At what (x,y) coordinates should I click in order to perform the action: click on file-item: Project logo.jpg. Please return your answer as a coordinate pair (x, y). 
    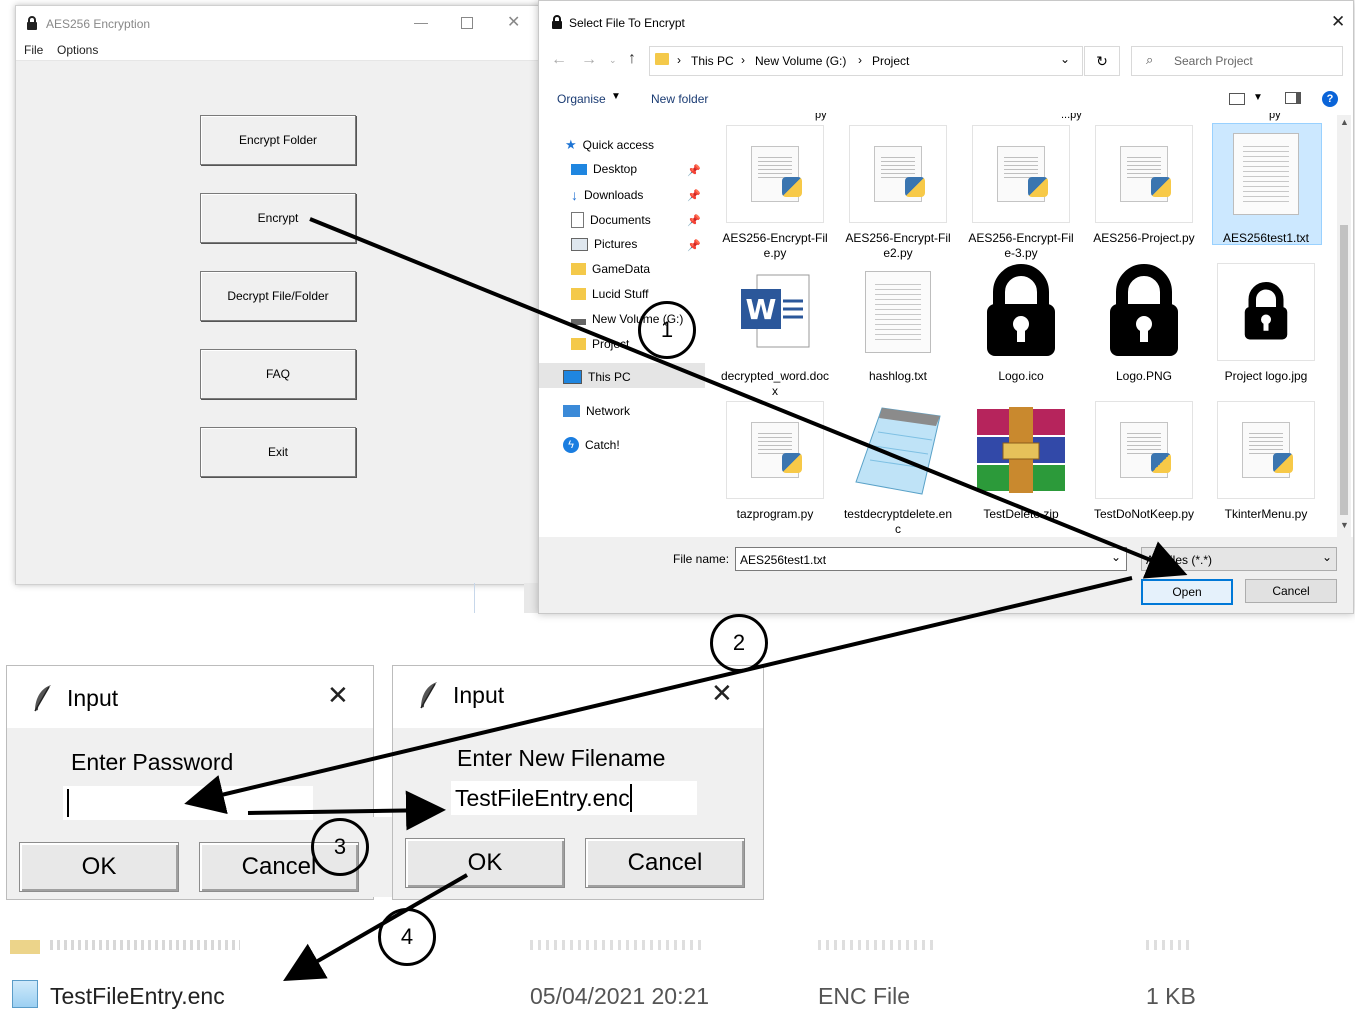
    Looking at the image, I should click on (1266, 343).